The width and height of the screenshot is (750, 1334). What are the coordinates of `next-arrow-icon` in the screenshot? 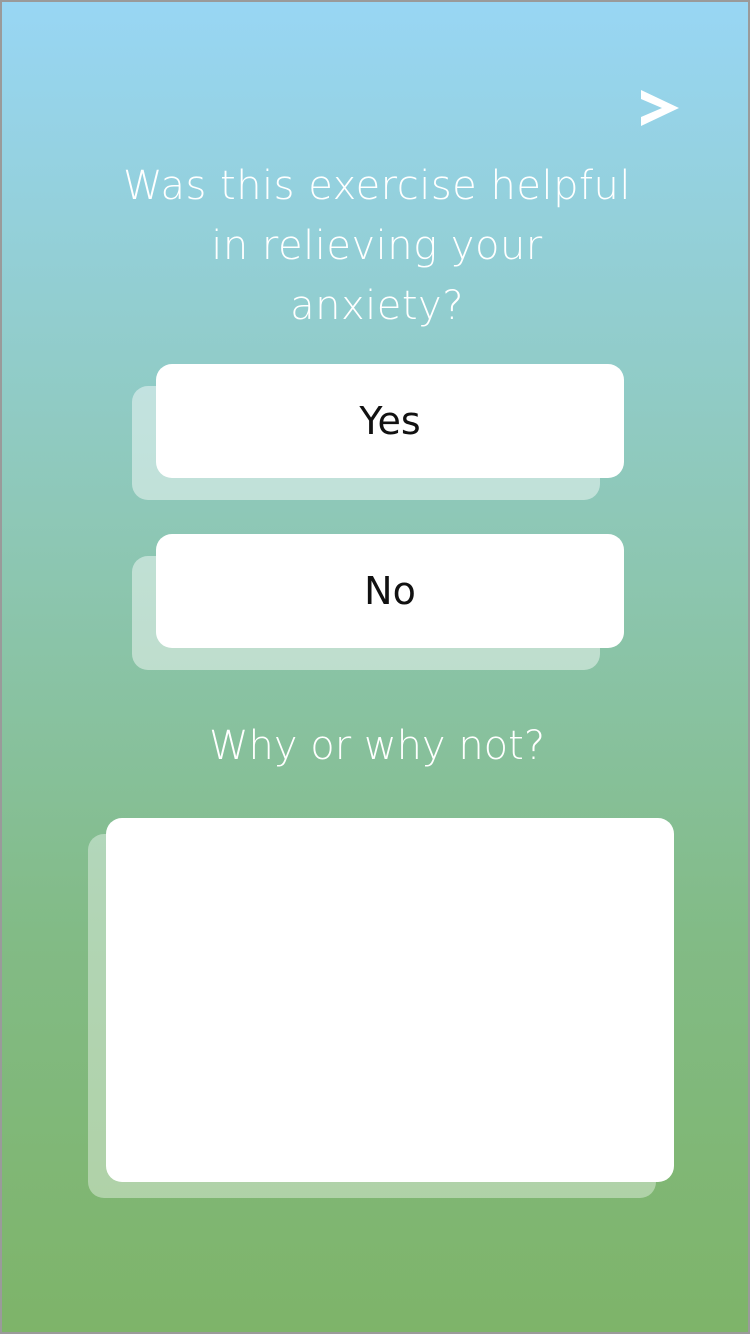 It's located at (660, 108).